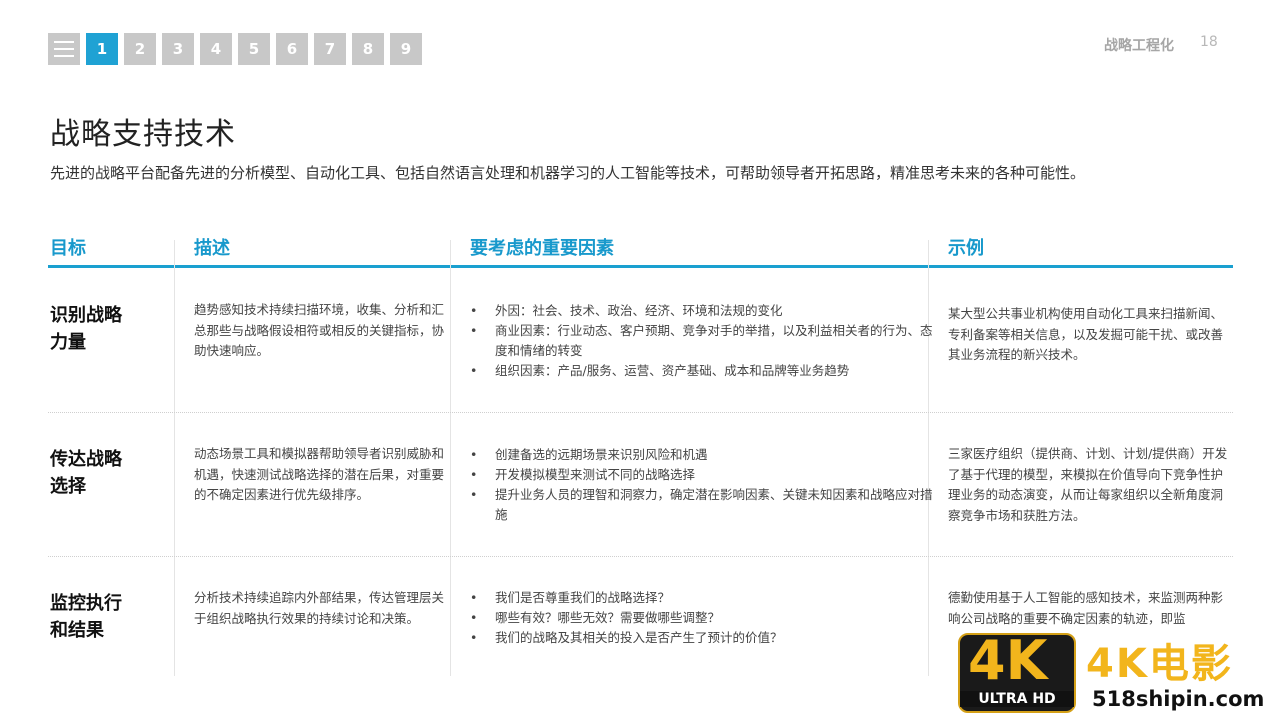  Describe the element at coordinates (216, 49) in the screenshot. I see `nav-page-4: 4` at that location.